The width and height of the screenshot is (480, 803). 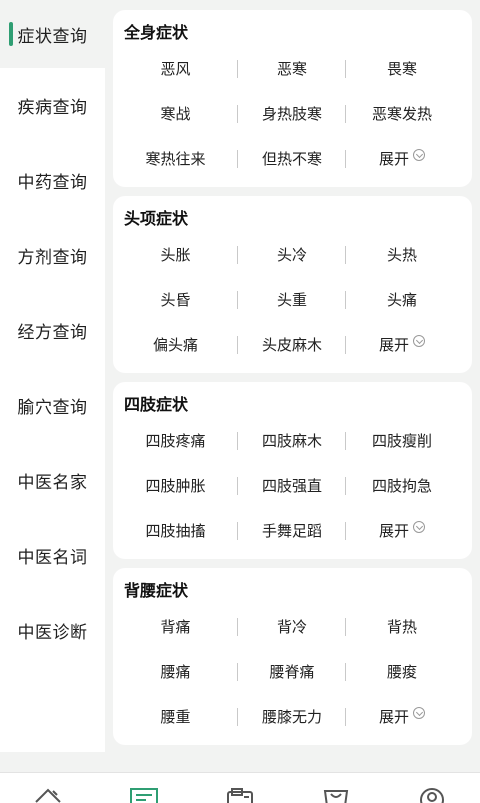 I want to click on symptom-item: 四肢强直, so click(x=292, y=485).